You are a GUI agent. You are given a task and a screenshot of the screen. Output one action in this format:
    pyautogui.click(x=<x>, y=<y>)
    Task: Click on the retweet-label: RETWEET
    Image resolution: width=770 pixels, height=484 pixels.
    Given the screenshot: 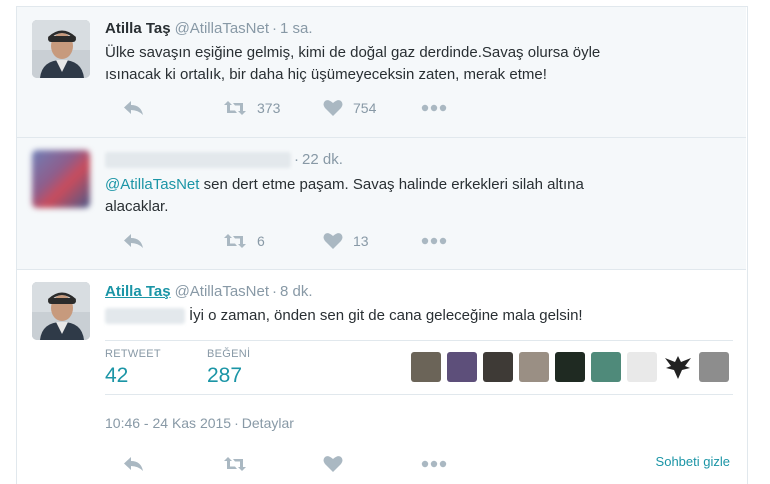 What is the action you would take?
    pyautogui.click(x=133, y=354)
    